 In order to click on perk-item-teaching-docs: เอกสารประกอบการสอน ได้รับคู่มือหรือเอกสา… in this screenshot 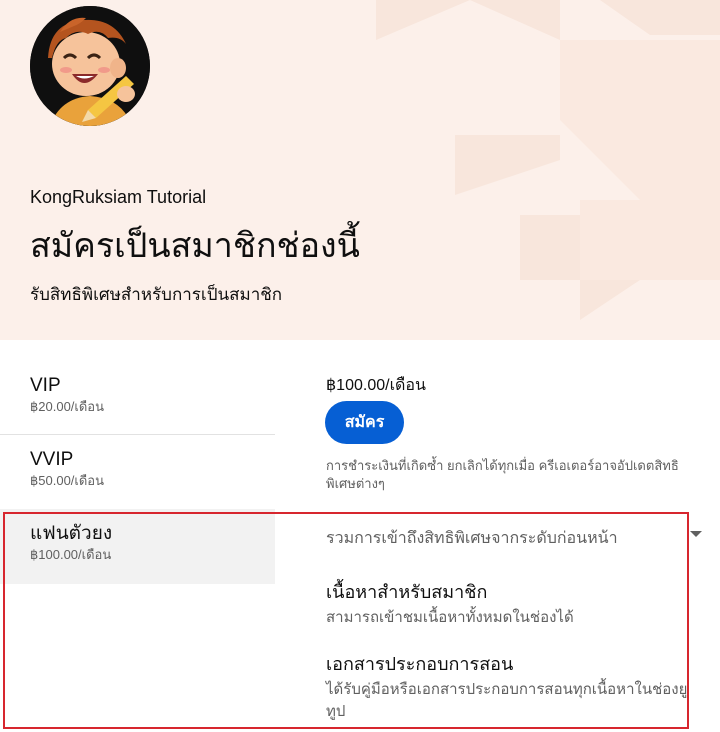, I will do `click(511, 687)`.